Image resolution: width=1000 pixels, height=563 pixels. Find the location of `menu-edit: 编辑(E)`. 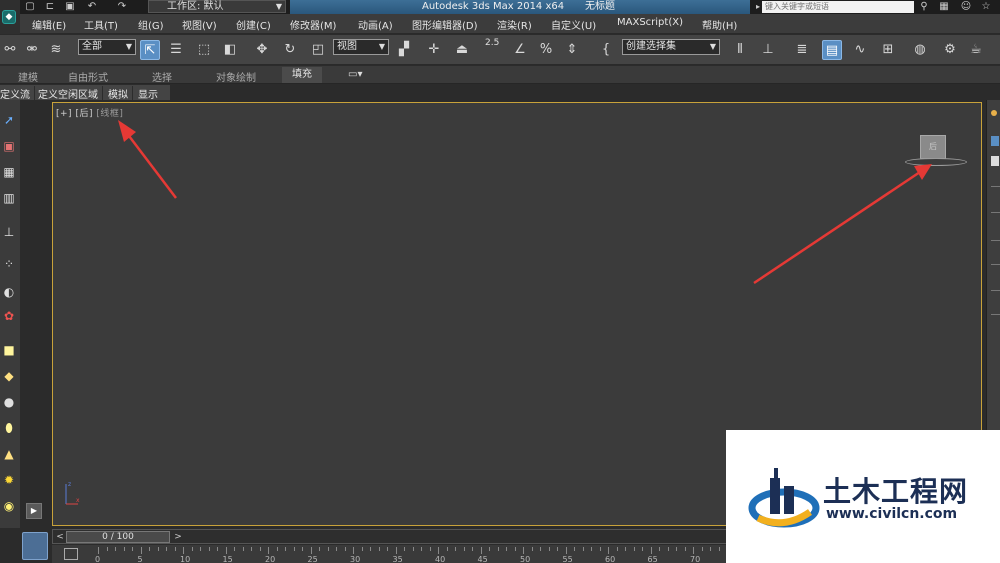

menu-edit: 编辑(E) is located at coordinates (49, 24).